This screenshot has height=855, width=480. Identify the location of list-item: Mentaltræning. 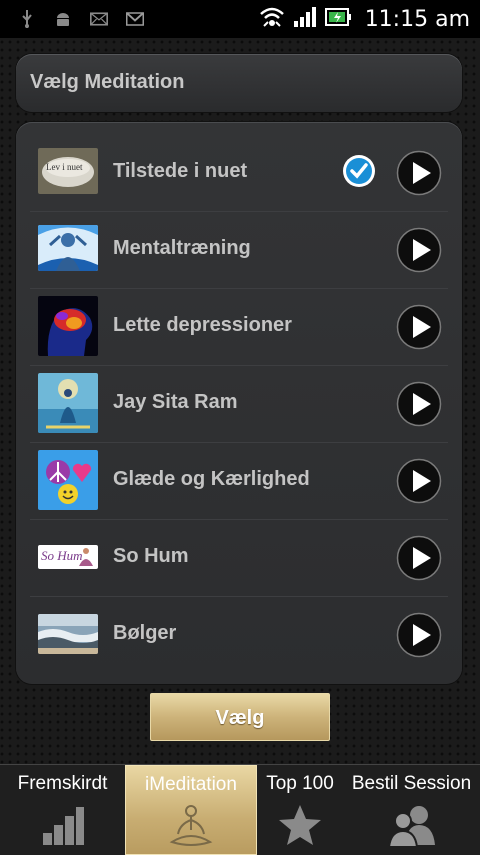
(239, 250).